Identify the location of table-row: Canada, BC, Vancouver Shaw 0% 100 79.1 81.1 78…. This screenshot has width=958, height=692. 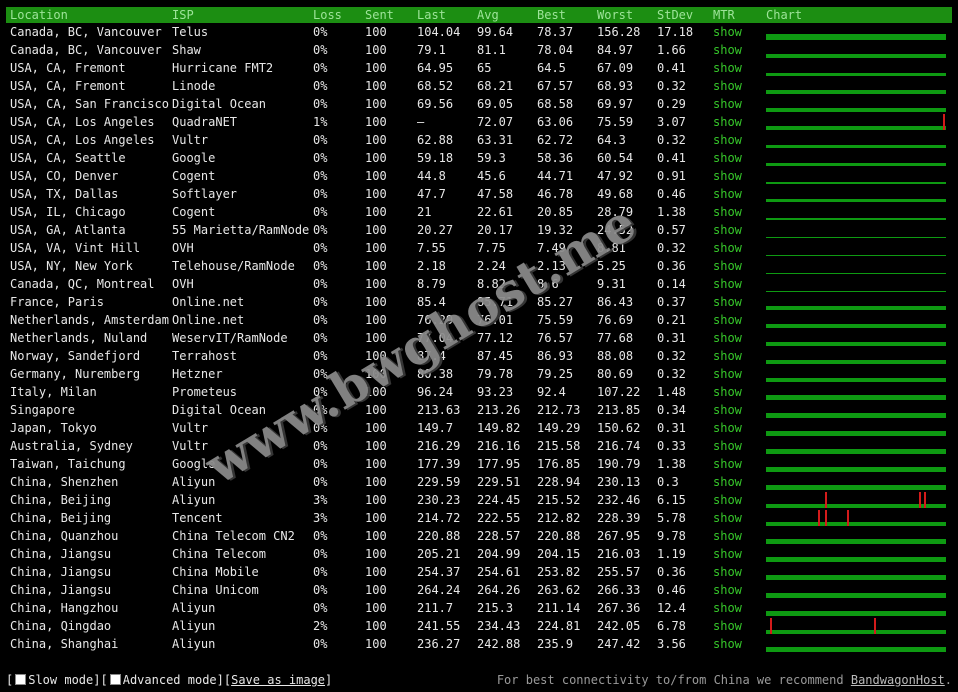
(479, 50).